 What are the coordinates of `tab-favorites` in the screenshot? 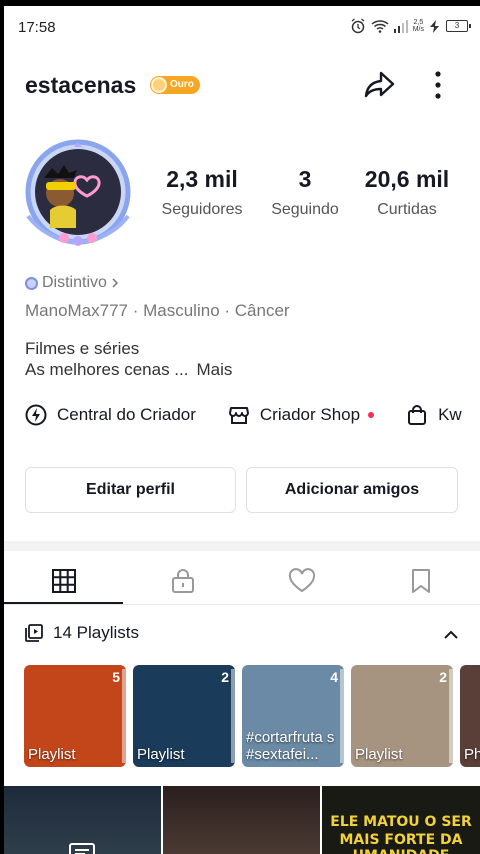 It's located at (420, 581).